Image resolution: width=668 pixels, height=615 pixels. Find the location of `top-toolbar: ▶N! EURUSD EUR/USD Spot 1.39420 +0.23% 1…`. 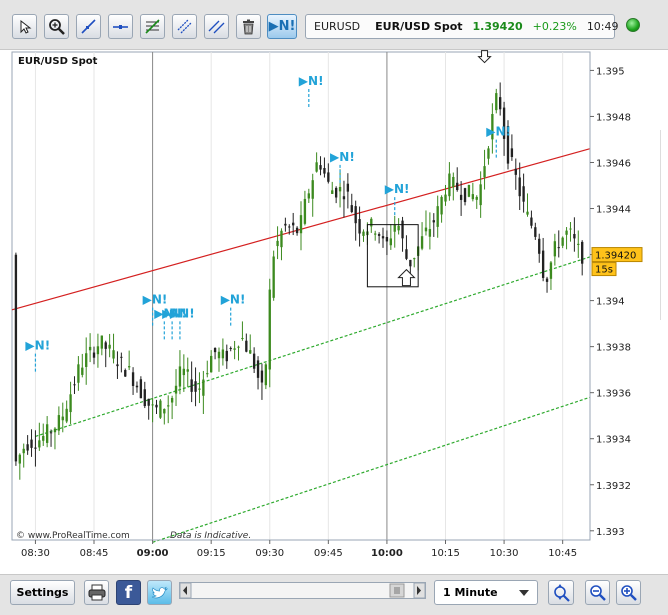

top-toolbar: ▶N! EURUSD EUR/USD Spot 1.39420 +0.23% 1… is located at coordinates (334, 25).